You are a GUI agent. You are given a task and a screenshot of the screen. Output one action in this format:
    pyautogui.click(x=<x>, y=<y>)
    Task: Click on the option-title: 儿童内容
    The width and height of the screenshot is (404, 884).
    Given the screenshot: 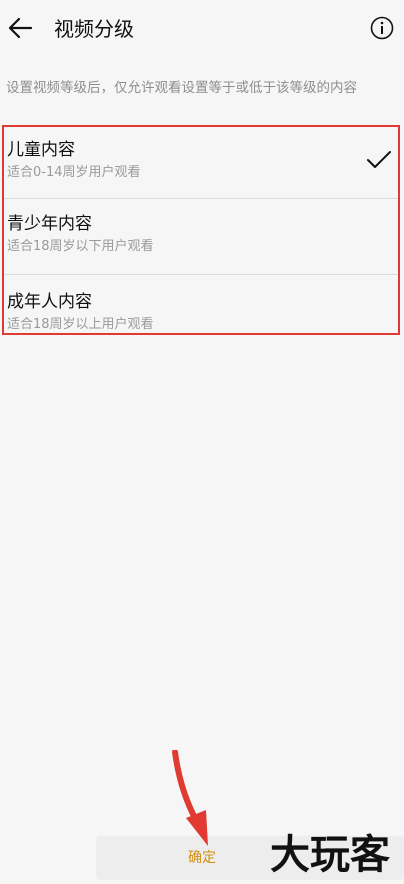 What is the action you would take?
    pyautogui.click(x=41, y=150)
    